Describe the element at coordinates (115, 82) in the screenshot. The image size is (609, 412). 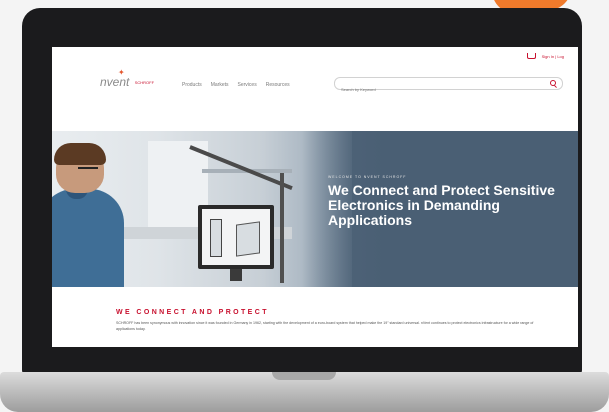
I see `logo-wordmark: nvent` at that location.